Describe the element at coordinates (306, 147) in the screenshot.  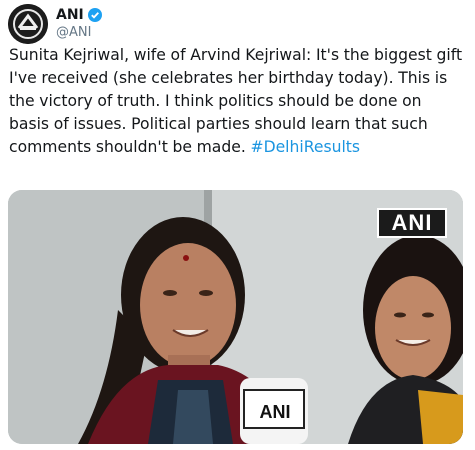
I see `hashtag-link: #DelhiResults` at that location.